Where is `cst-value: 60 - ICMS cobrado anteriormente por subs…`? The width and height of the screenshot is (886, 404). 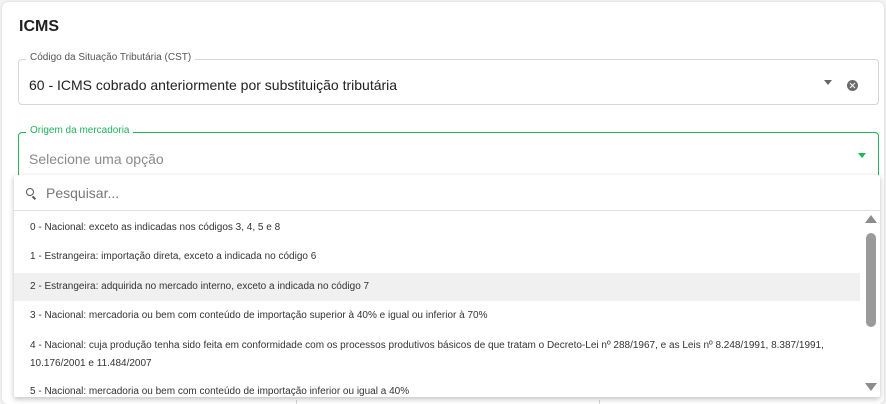
cst-value: 60 - ICMS cobrado anteriormente por subs… is located at coordinates (213, 85).